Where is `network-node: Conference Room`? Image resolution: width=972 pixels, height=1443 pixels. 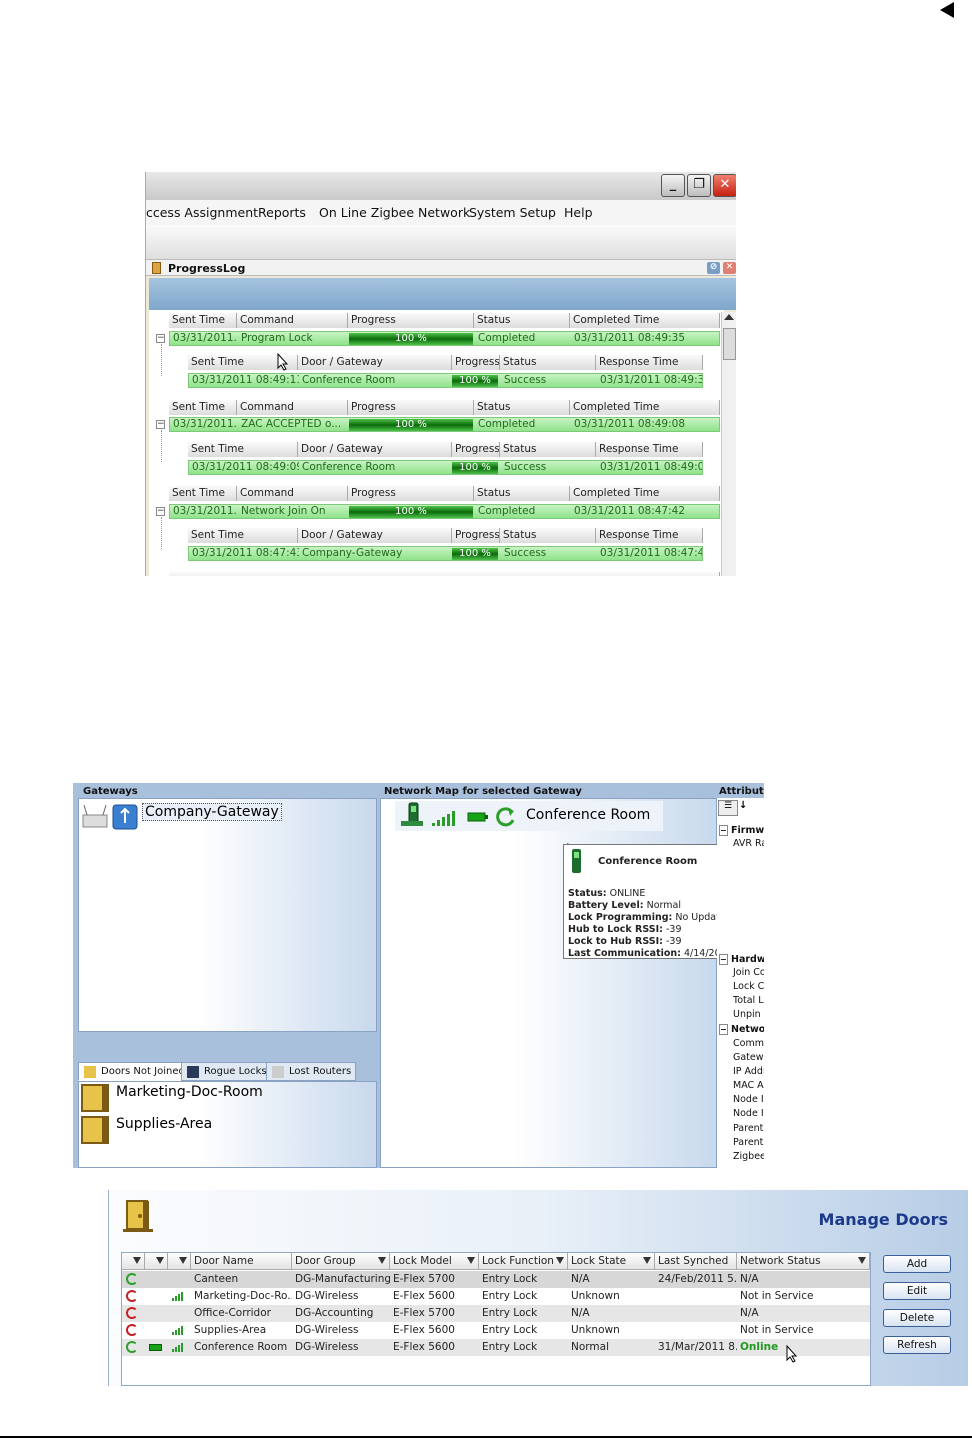
network-node: Conference Room is located at coordinates (529, 816).